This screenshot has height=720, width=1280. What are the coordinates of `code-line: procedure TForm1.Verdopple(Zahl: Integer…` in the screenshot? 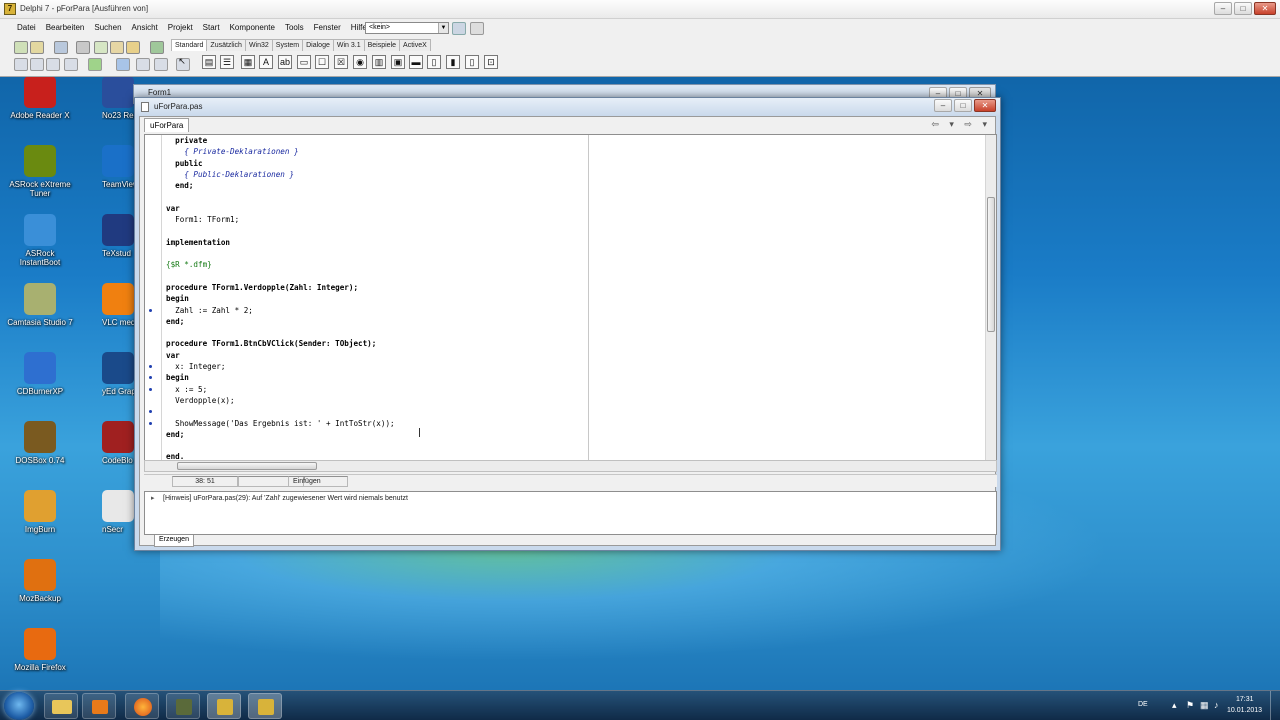 It's located at (262, 287).